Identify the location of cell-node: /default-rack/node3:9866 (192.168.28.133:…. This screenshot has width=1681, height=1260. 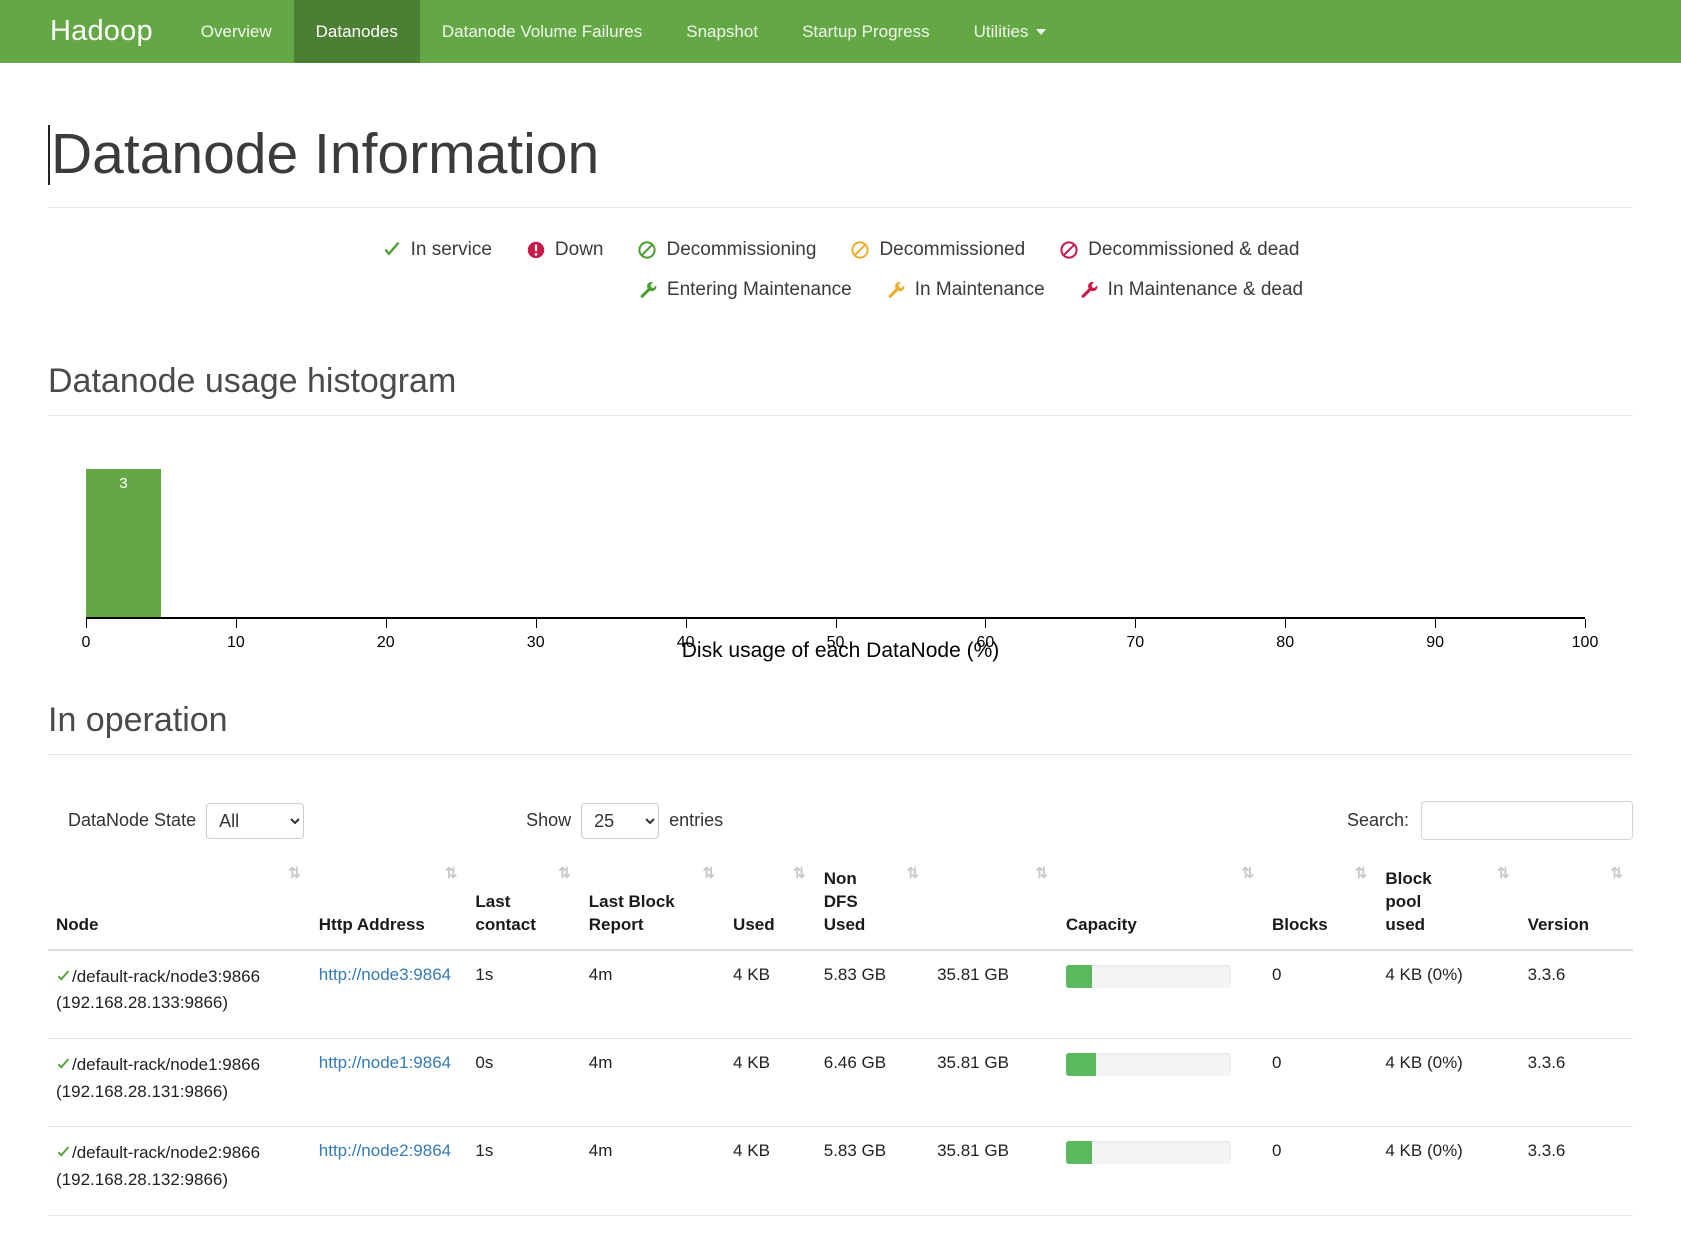
(179, 994).